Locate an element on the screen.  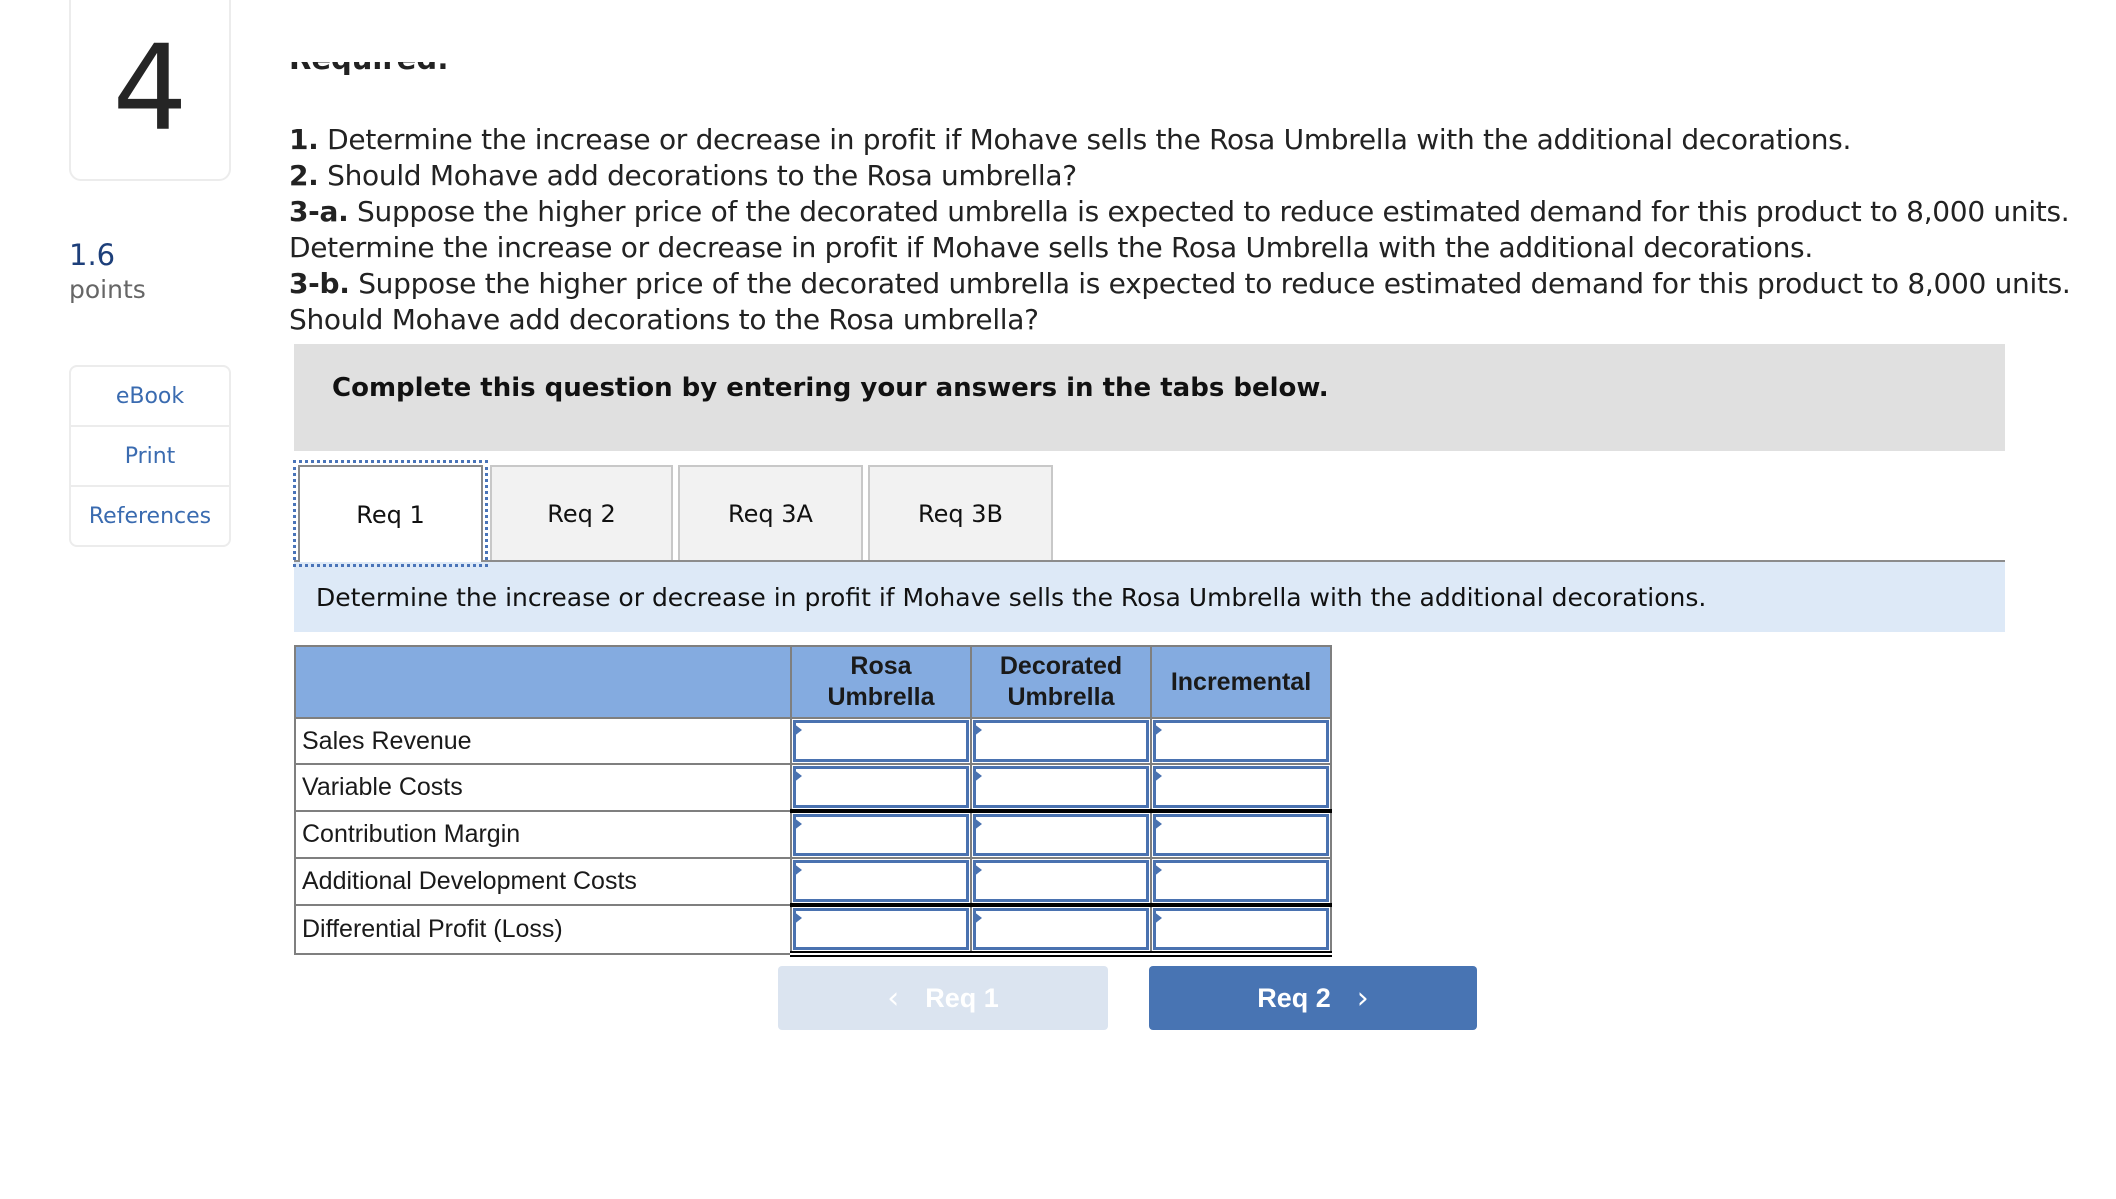
contribution-margin-rosa-input is located at coordinates (881, 835).